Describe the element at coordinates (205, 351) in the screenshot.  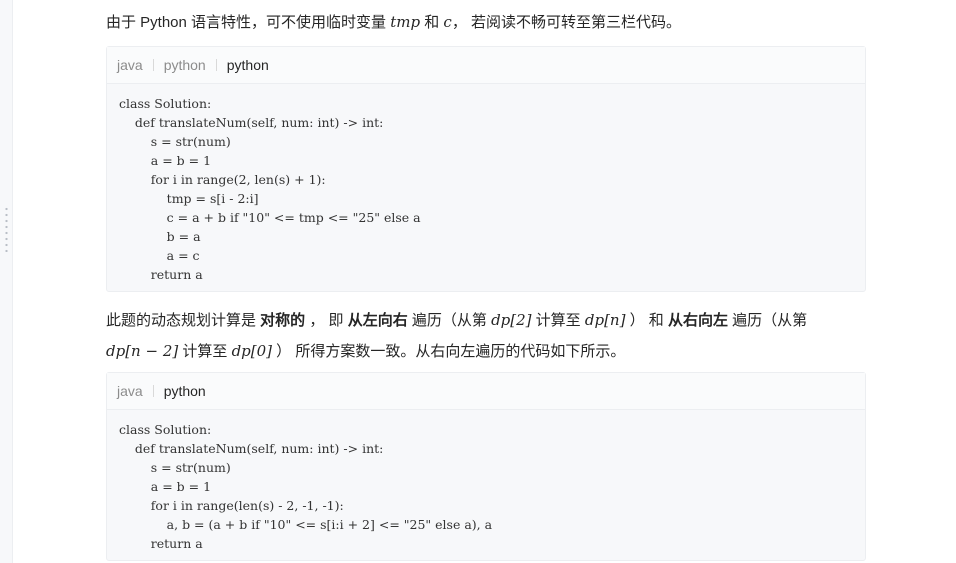
I see `p2-text-7: 计算至` at that location.